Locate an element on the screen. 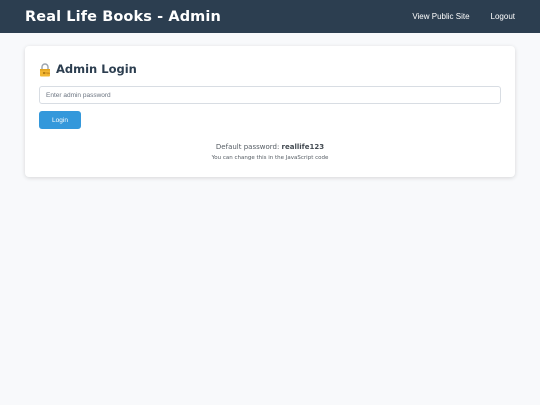  logout-link: Logout is located at coordinates (503, 16).